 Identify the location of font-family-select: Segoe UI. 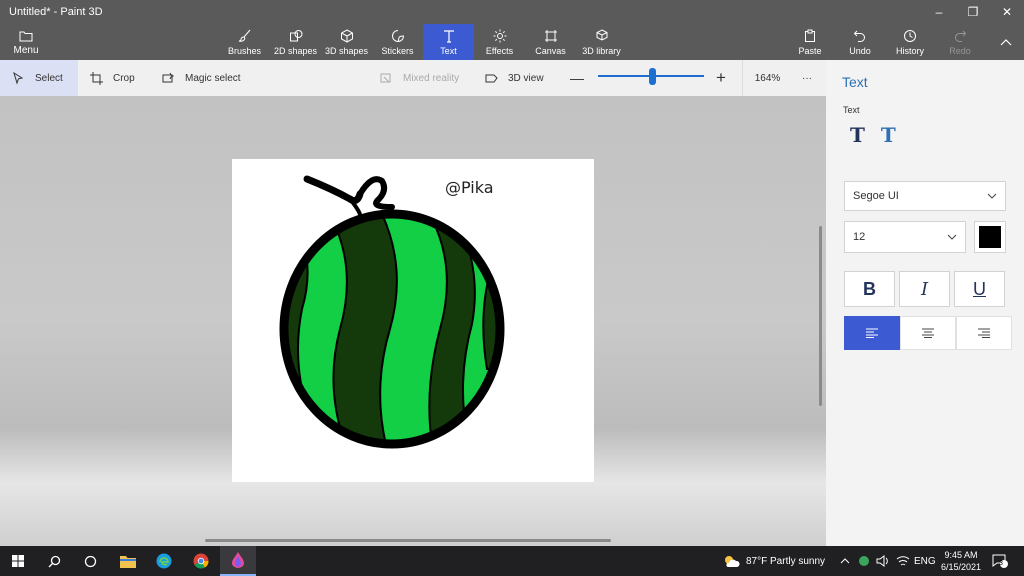
(925, 196).